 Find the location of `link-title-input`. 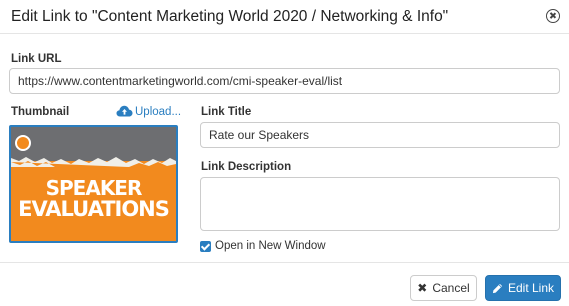

link-title-input is located at coordinates (380, 135).